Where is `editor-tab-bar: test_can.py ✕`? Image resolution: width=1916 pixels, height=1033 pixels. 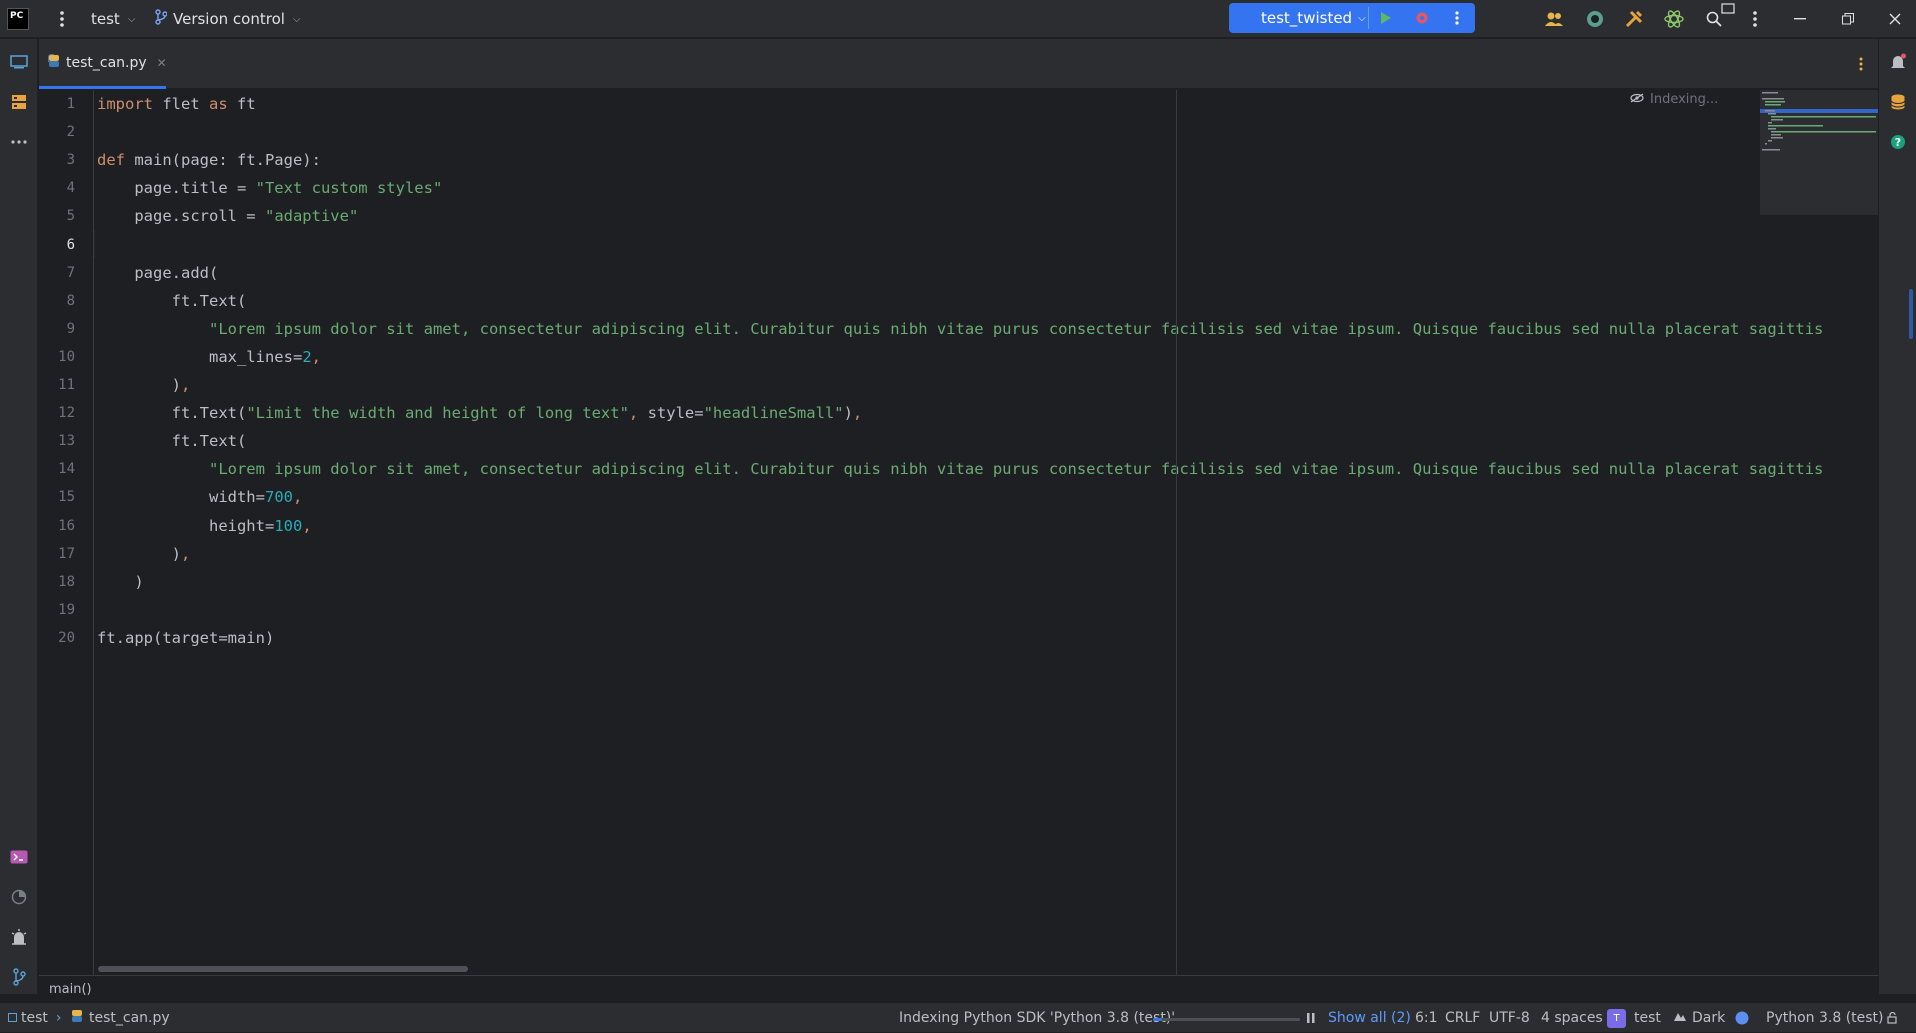 editor-tab-bar: test_can.py ✕ is located at coordinates (958, 64).